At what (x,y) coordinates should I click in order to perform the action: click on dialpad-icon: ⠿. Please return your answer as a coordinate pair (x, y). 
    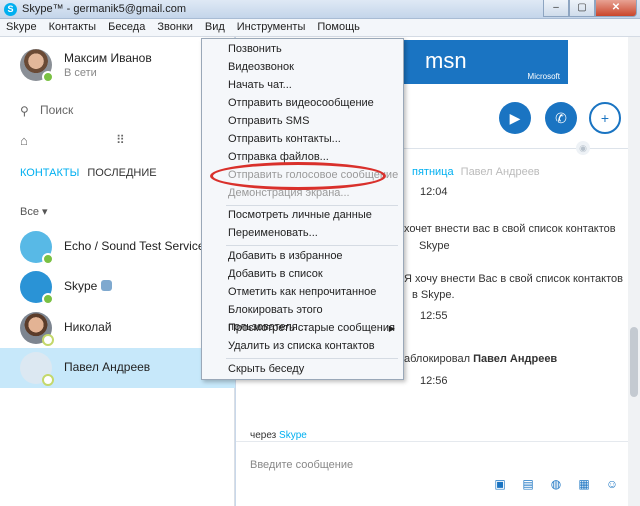
    Looking at the image, I should click on (120, 140).